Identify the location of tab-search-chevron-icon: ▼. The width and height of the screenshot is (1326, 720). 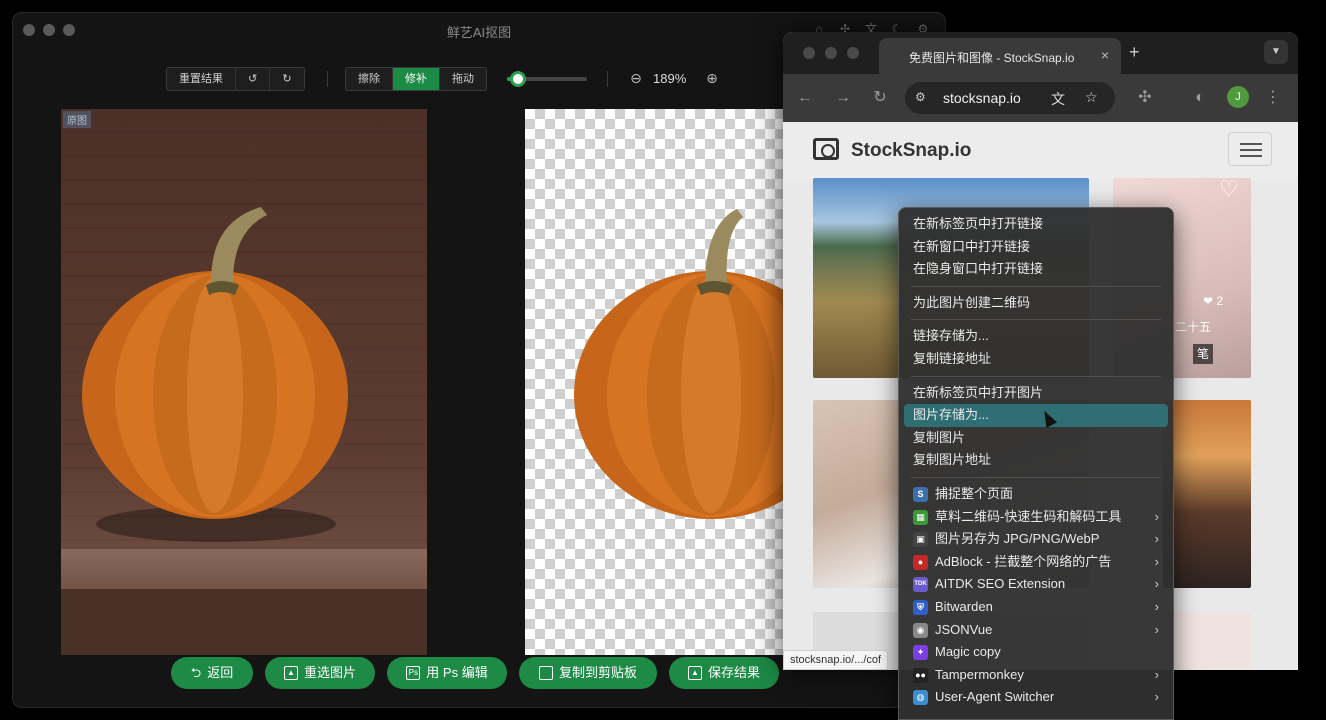
(1276, 52).